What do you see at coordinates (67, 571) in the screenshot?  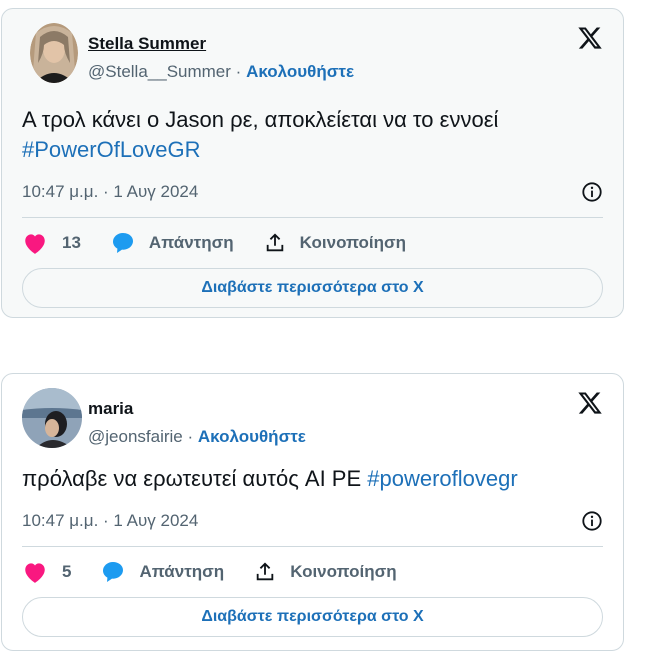 I see `like-count: 5` at bounding box center [67, 571].